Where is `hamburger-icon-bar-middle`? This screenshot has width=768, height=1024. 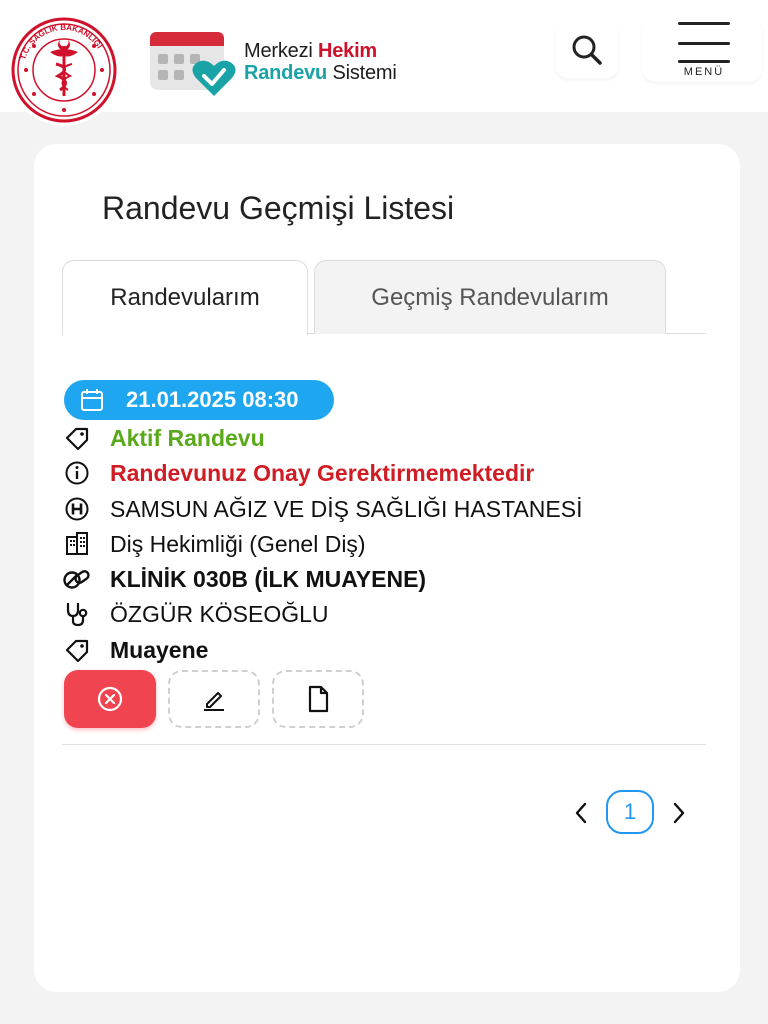
hamburger-icon-bar-middle is located at coordinates (704, 43).